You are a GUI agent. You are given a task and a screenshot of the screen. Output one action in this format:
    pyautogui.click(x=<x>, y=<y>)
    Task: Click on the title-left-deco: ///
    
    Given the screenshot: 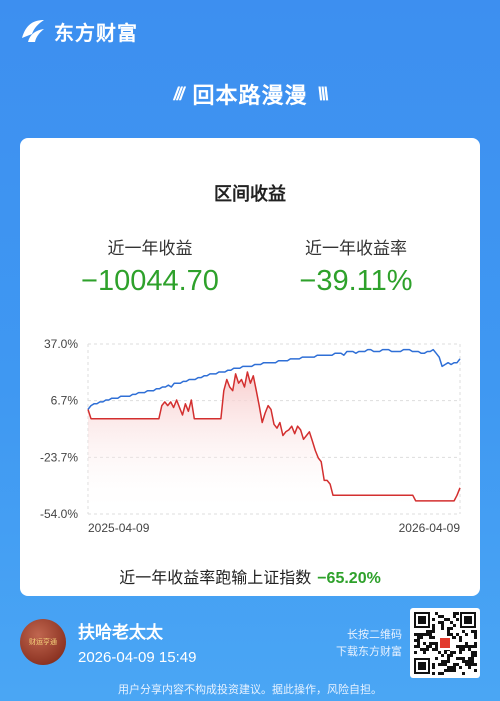 What is the action you would take?
    pyautogui.click(x=178, y=93)
    